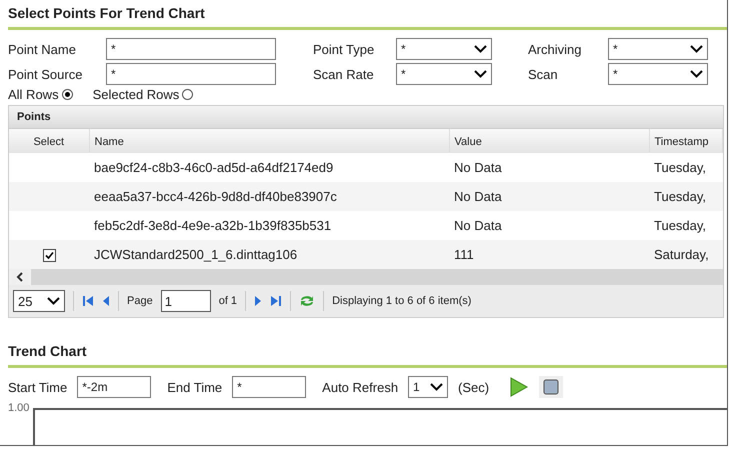  I want to click on stop-icon, so click(551, 387).